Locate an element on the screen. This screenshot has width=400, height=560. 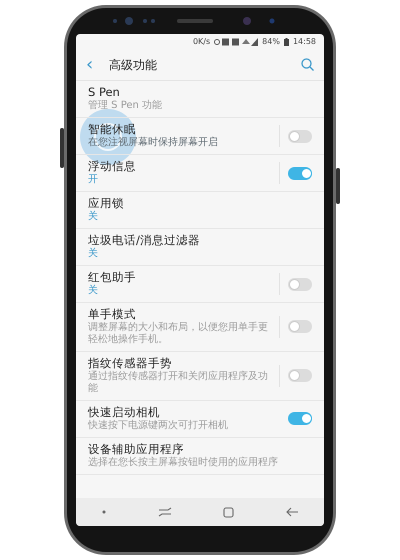
settings-row: 应用锁 关 is located at coordinates (200, 210).